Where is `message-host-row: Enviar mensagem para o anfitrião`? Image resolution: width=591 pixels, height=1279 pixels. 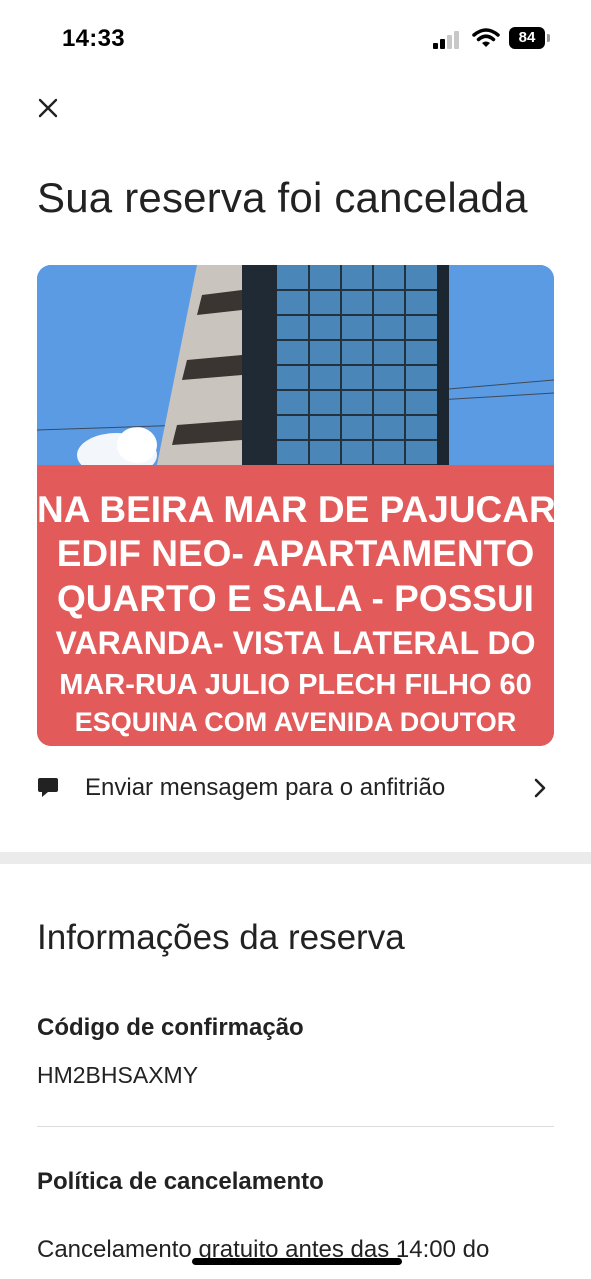 message-host-row: Enviar mensagem para o anfitrião is located at coordinates (297, 788).